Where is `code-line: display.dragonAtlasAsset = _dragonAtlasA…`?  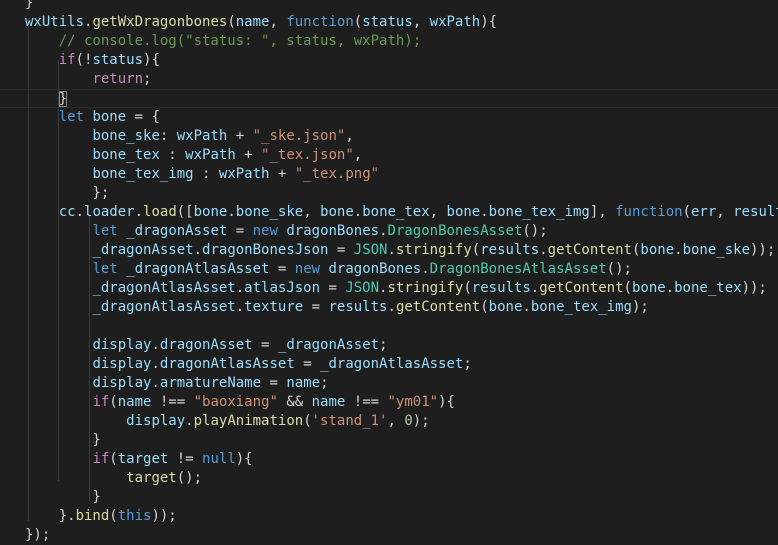
code-line: display.dragonAtlasAsset = _dragonAtlasA… is located at coordinates (389, 364).